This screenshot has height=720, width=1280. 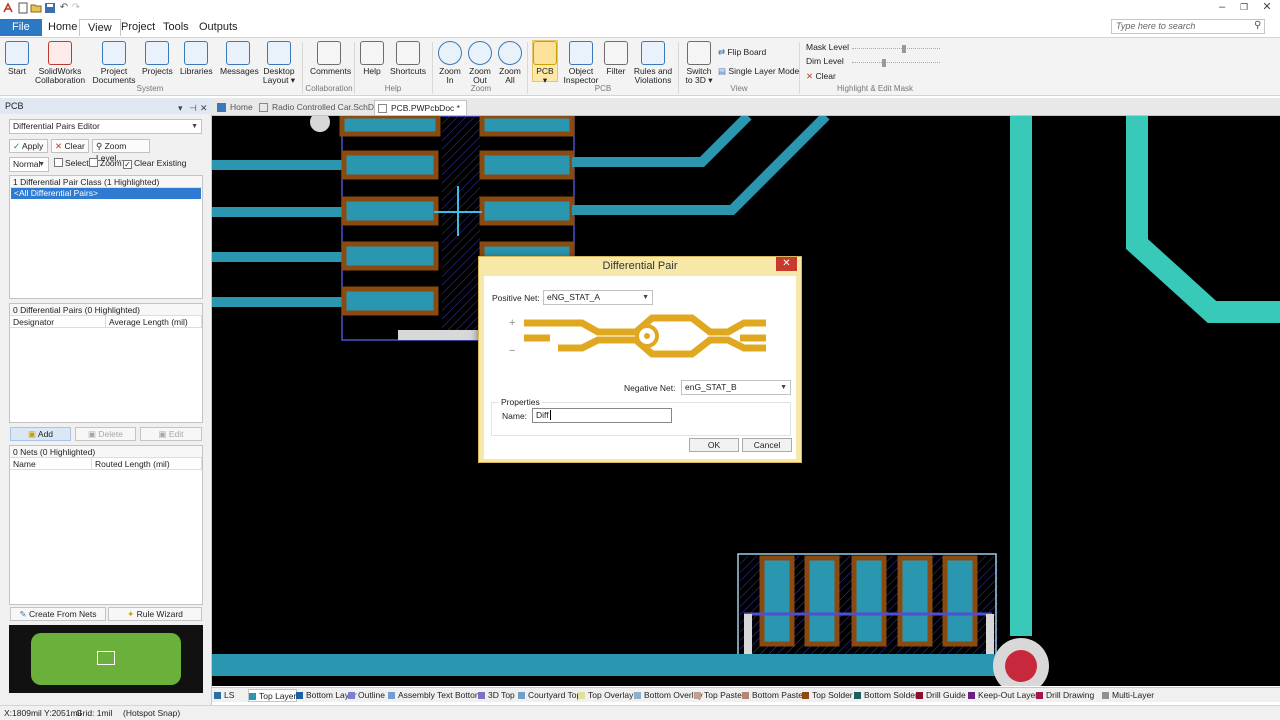 What do you see at coordinates (884, 63) in the screenshot?
I see `dim-level-thumb` at bounding box center [884, 63].